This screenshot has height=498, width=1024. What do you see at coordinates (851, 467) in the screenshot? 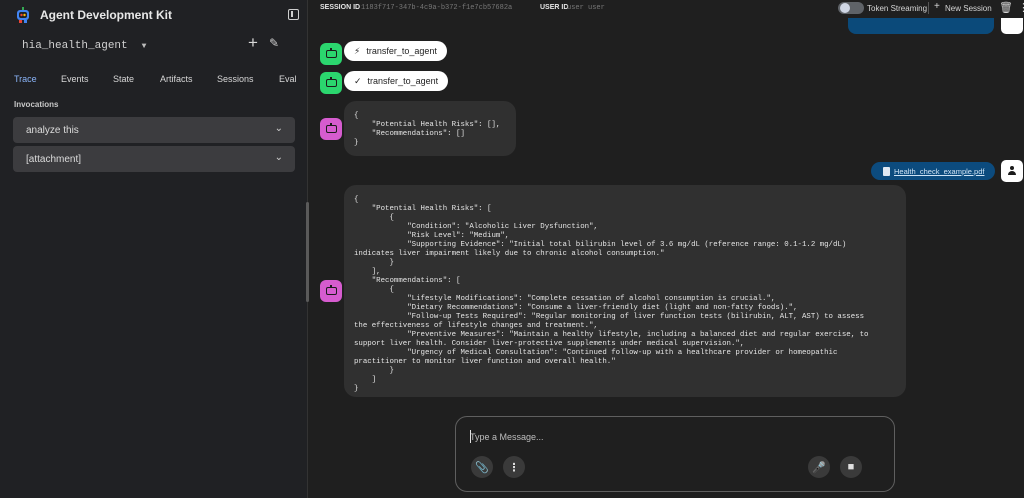
I see `video-camera-icon: ■` at bounding box center [851, 467].